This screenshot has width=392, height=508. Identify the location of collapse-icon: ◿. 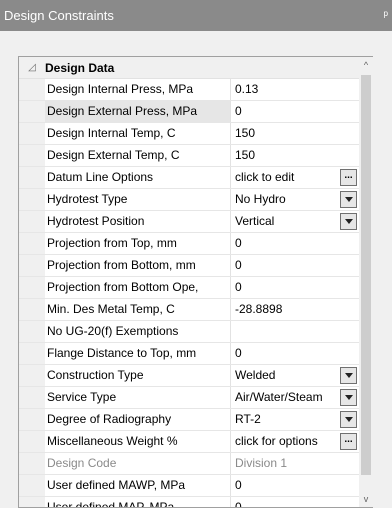
(32, 67).